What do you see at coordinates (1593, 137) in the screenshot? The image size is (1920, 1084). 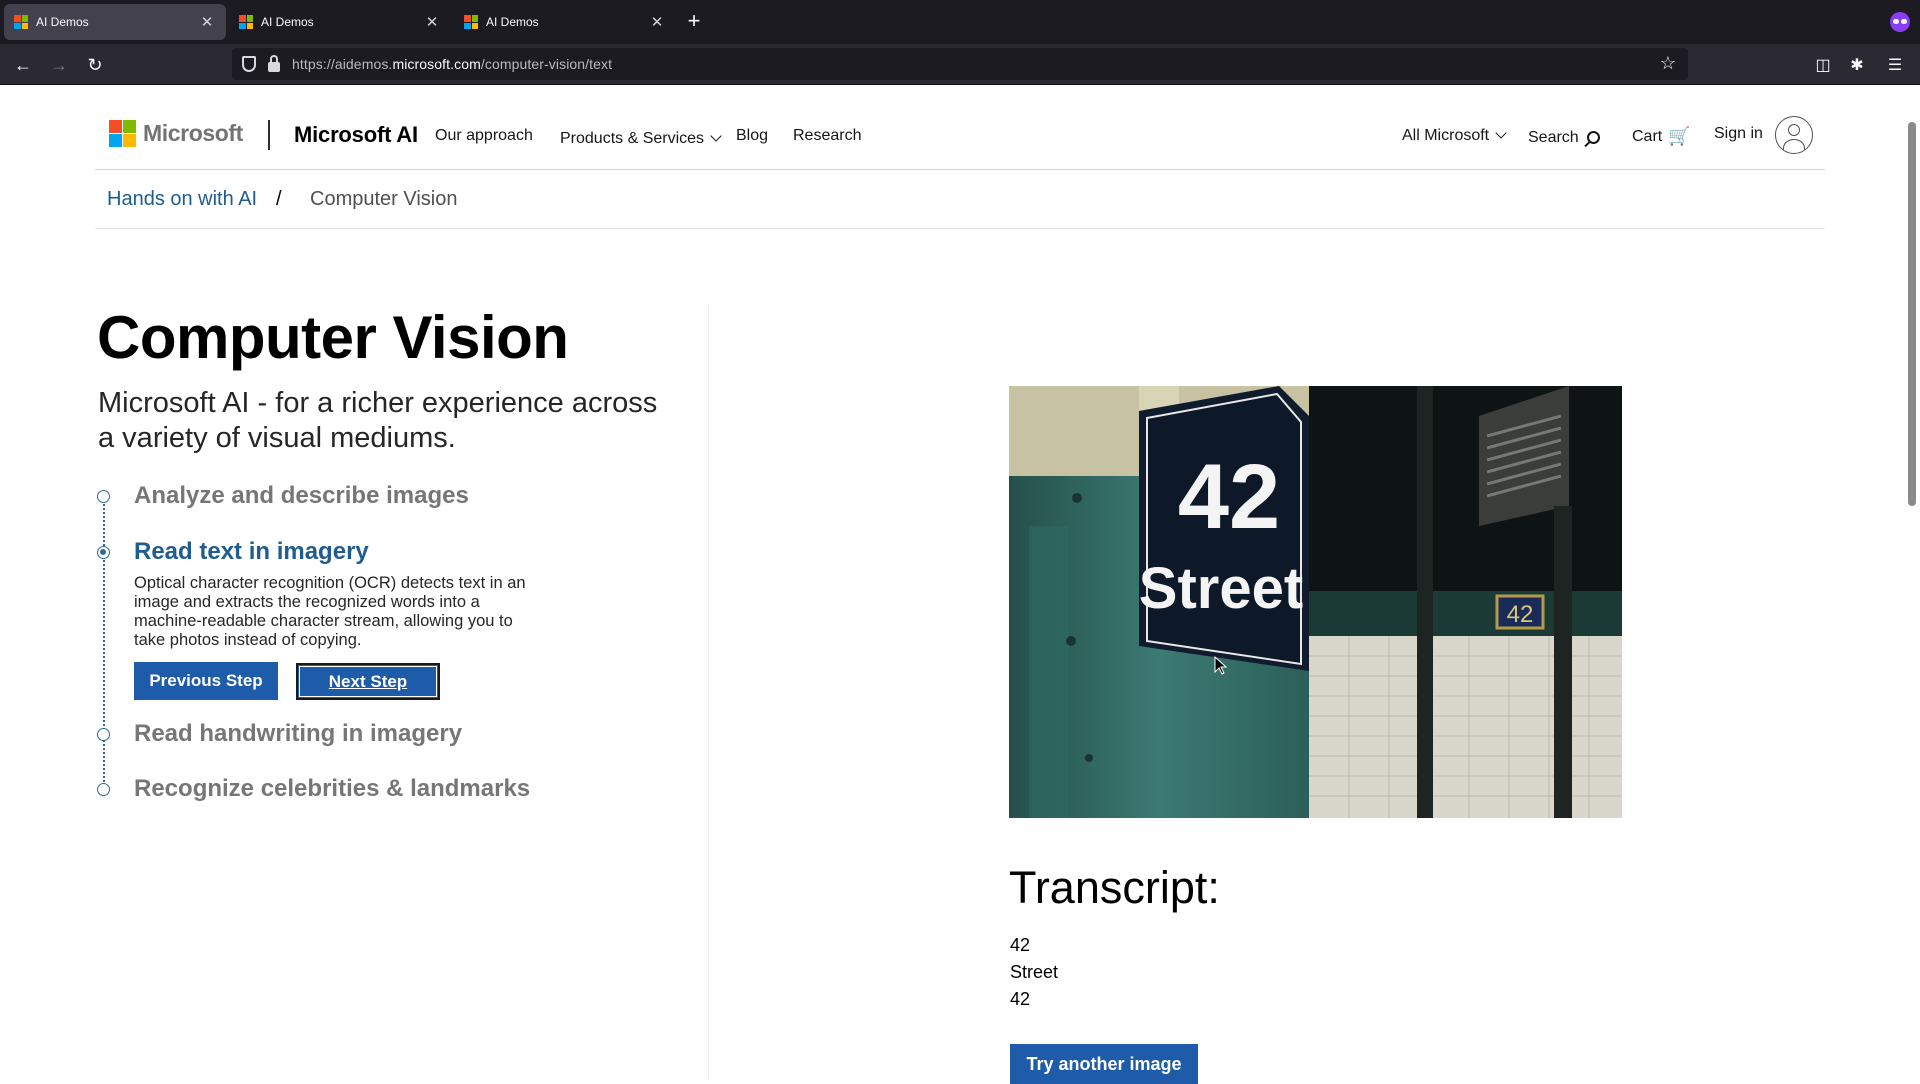 I see `search-icon` at bounding box center [1593, 137].